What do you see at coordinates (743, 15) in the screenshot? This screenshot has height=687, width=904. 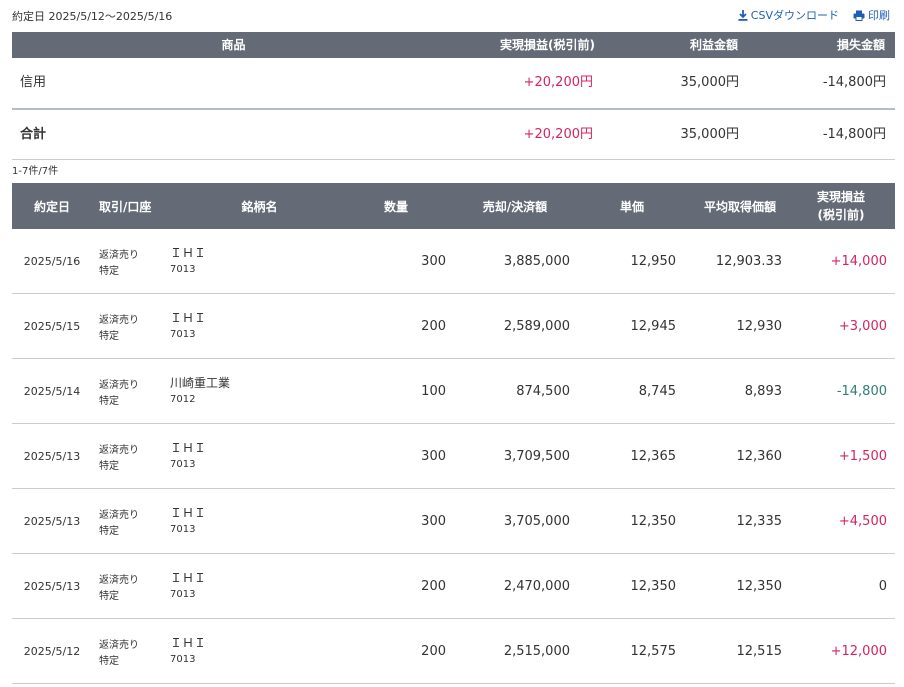 I see `download-icon` at bounding box center [743, 15].